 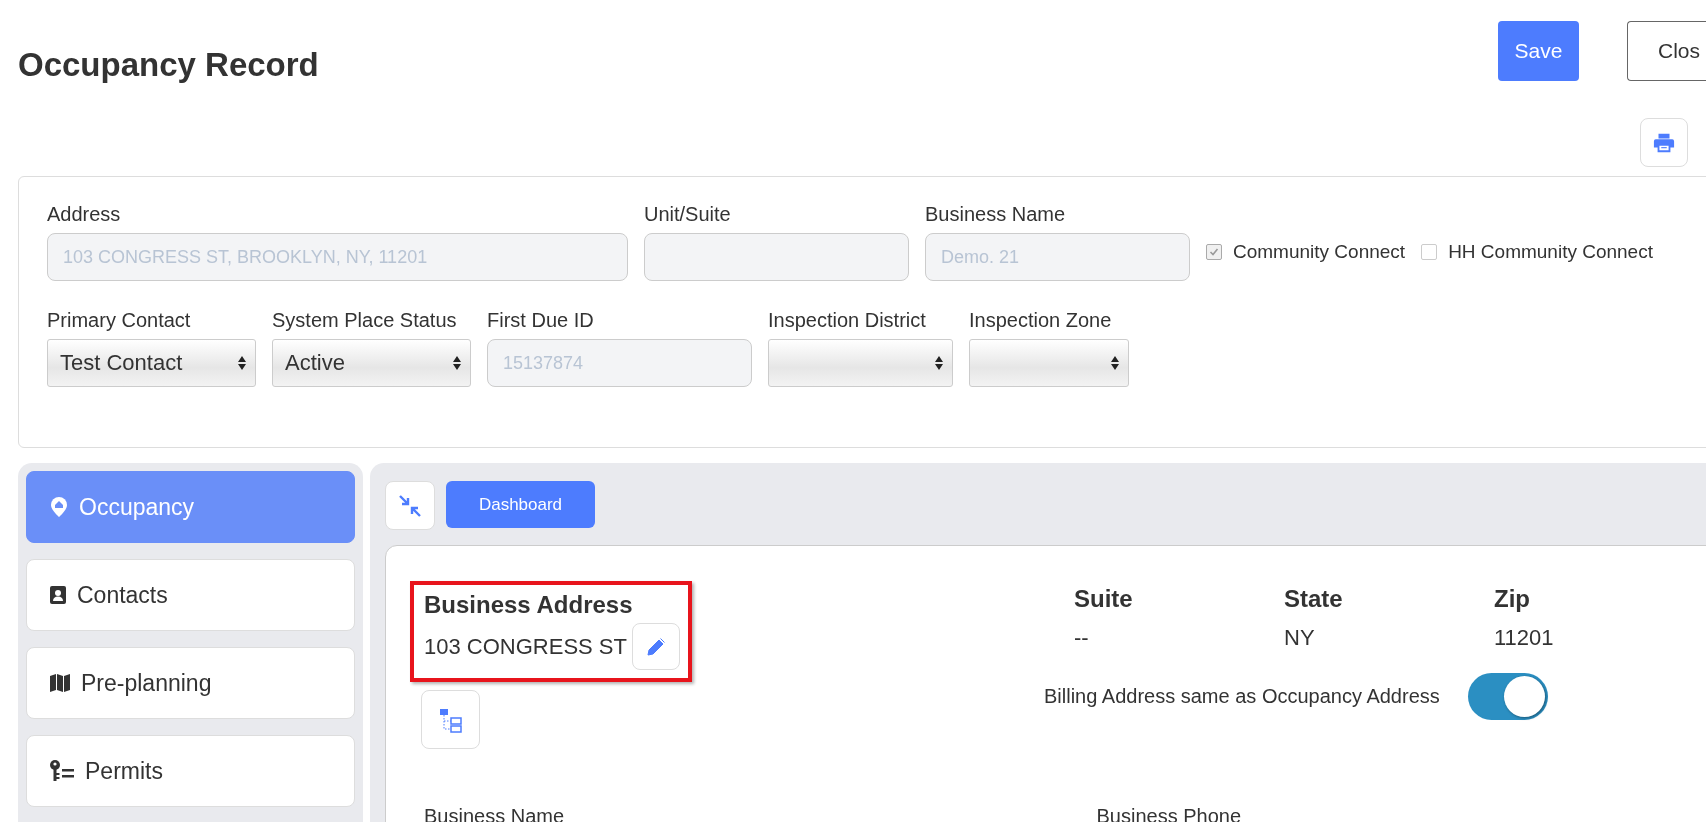 What do you see at coordinates (365, 320) in the screenshot?
I see `field-label: System Place Status` at bounding box center [365, 320].